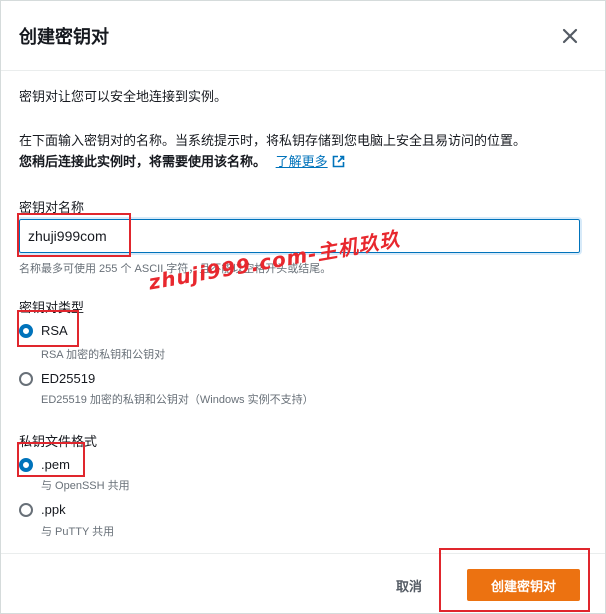  Describe the element at coordinates (64, 37) in the screenshot. I see `dialog-title: 创建密钥对` at that location.